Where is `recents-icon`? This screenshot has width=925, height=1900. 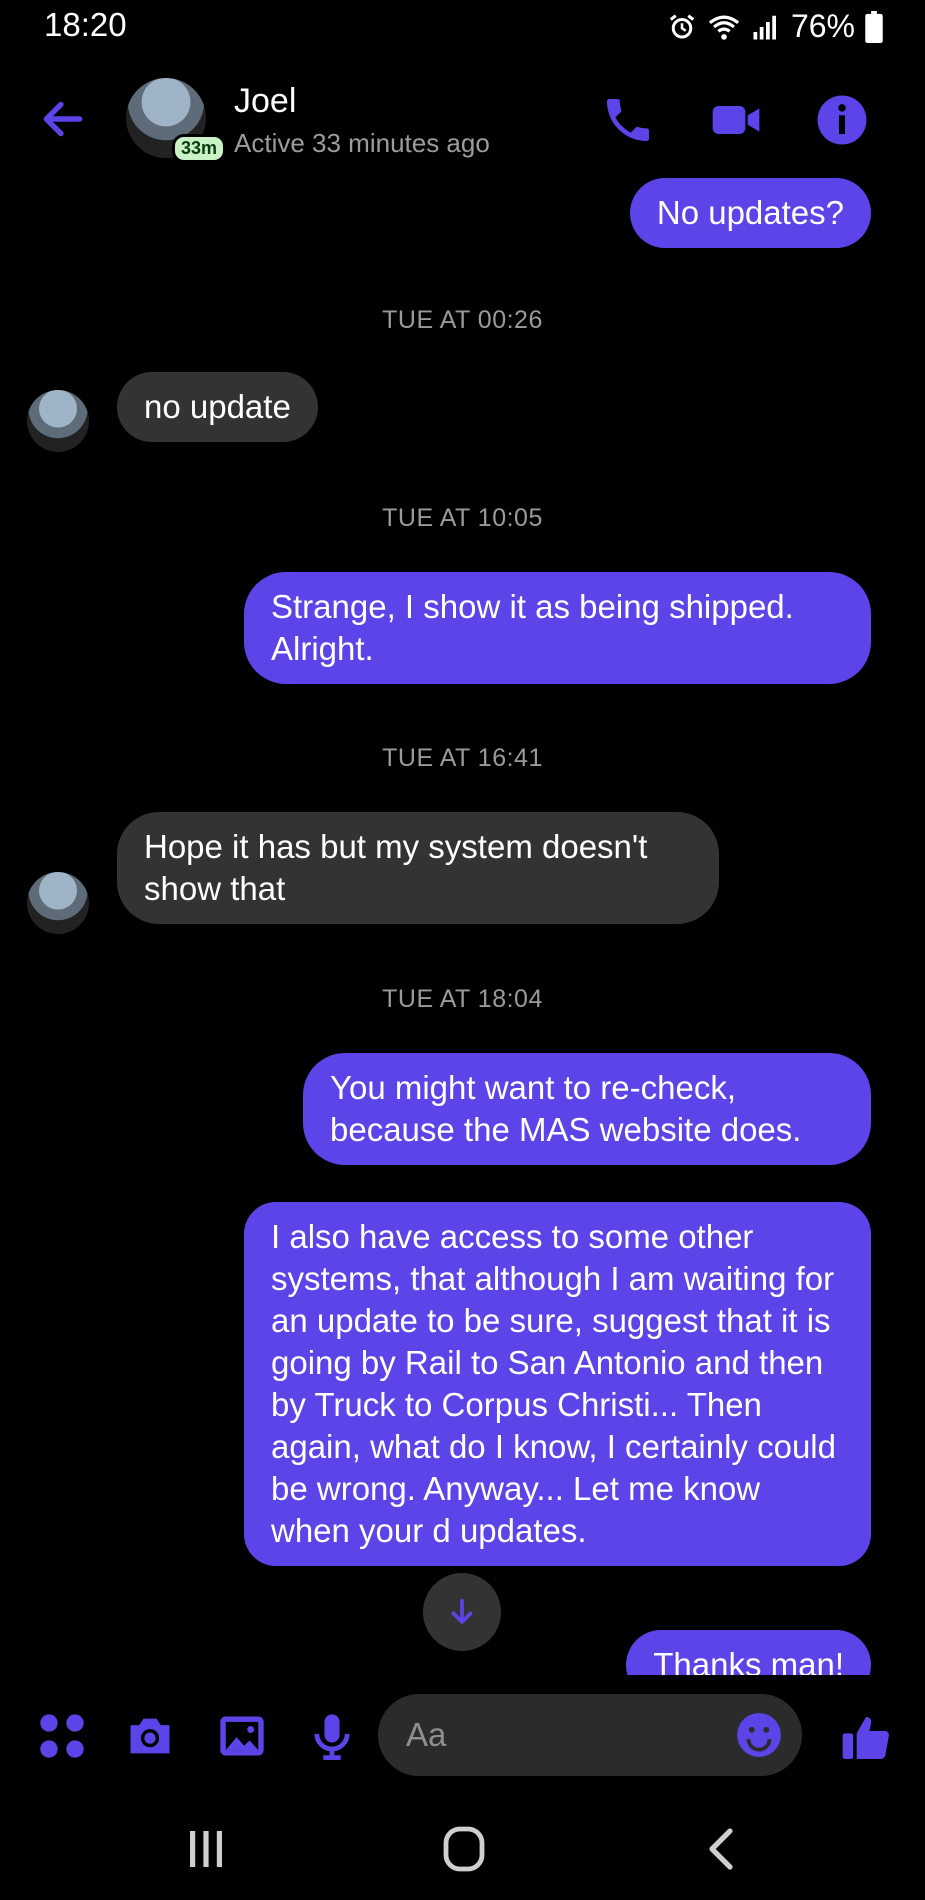 recents-icon is located at coordinates (206, 1849).